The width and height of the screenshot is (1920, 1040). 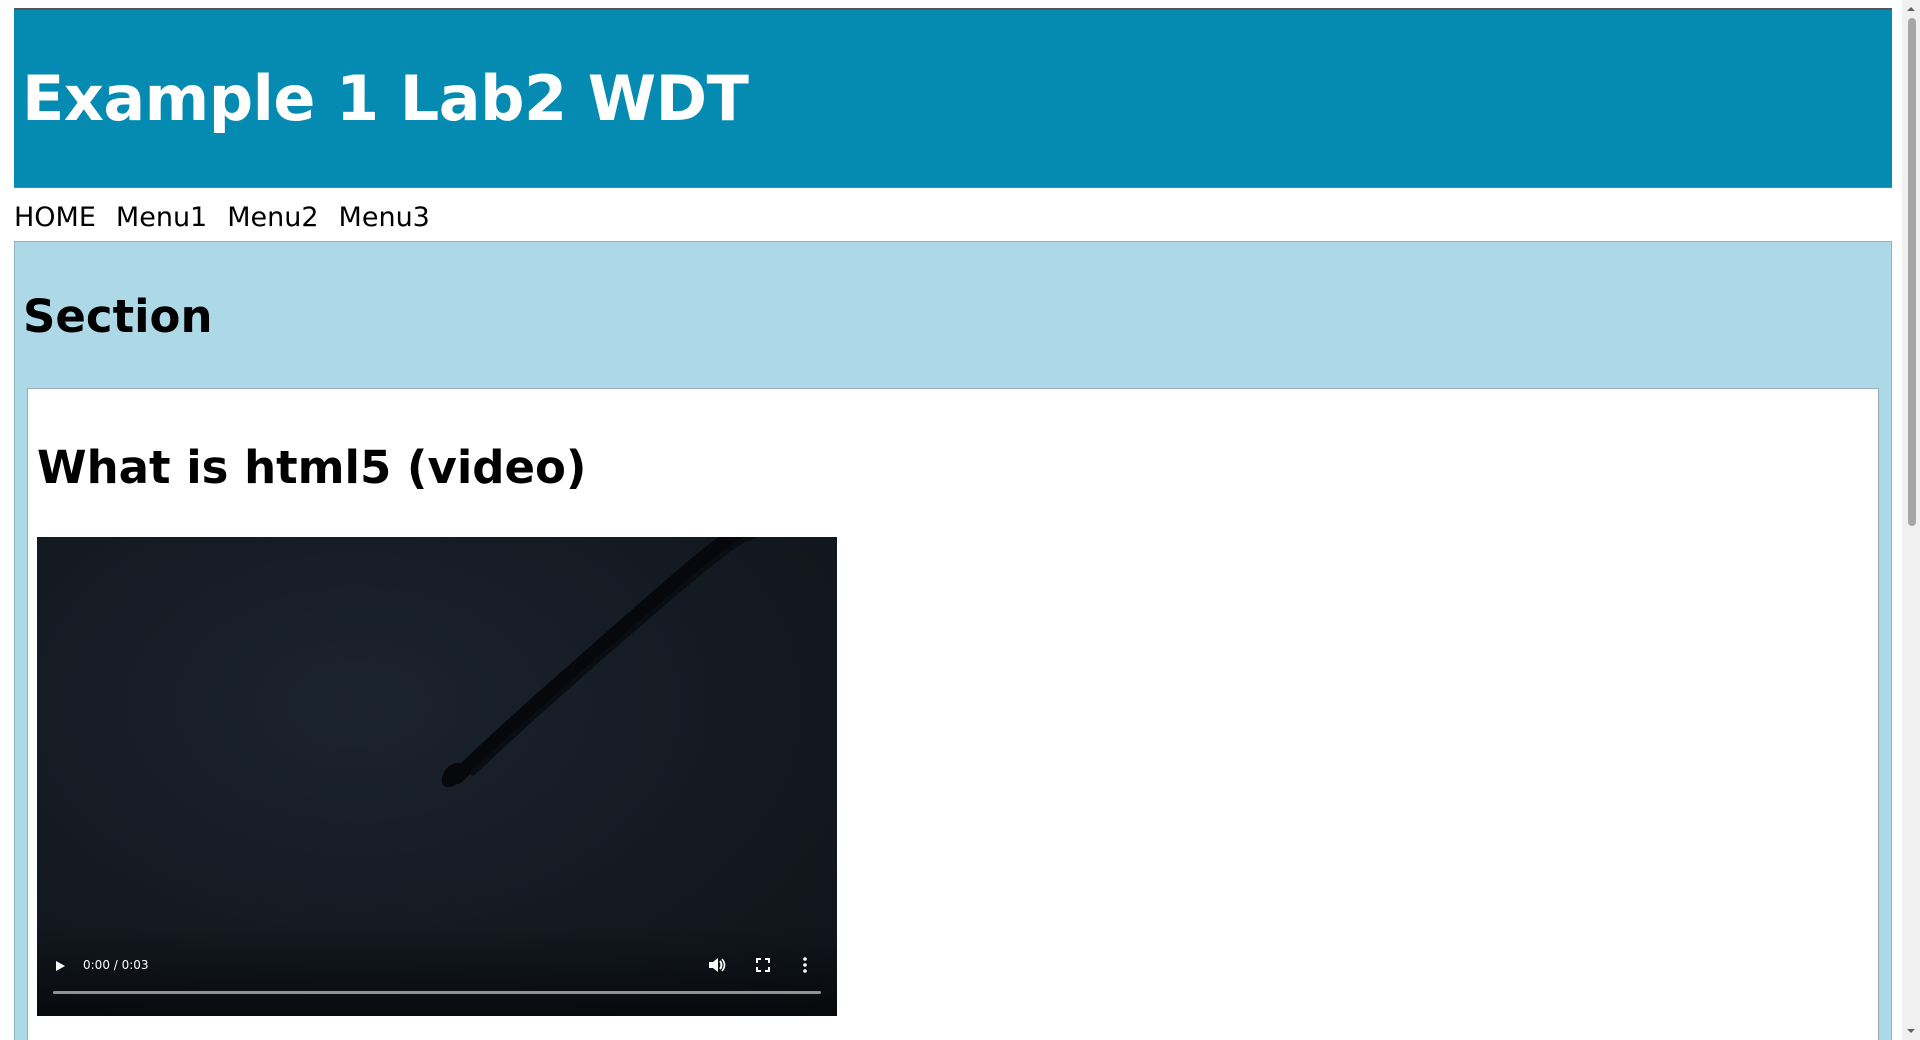 I want to click on vertical-scrollbar, so click(x=1911, y=520).